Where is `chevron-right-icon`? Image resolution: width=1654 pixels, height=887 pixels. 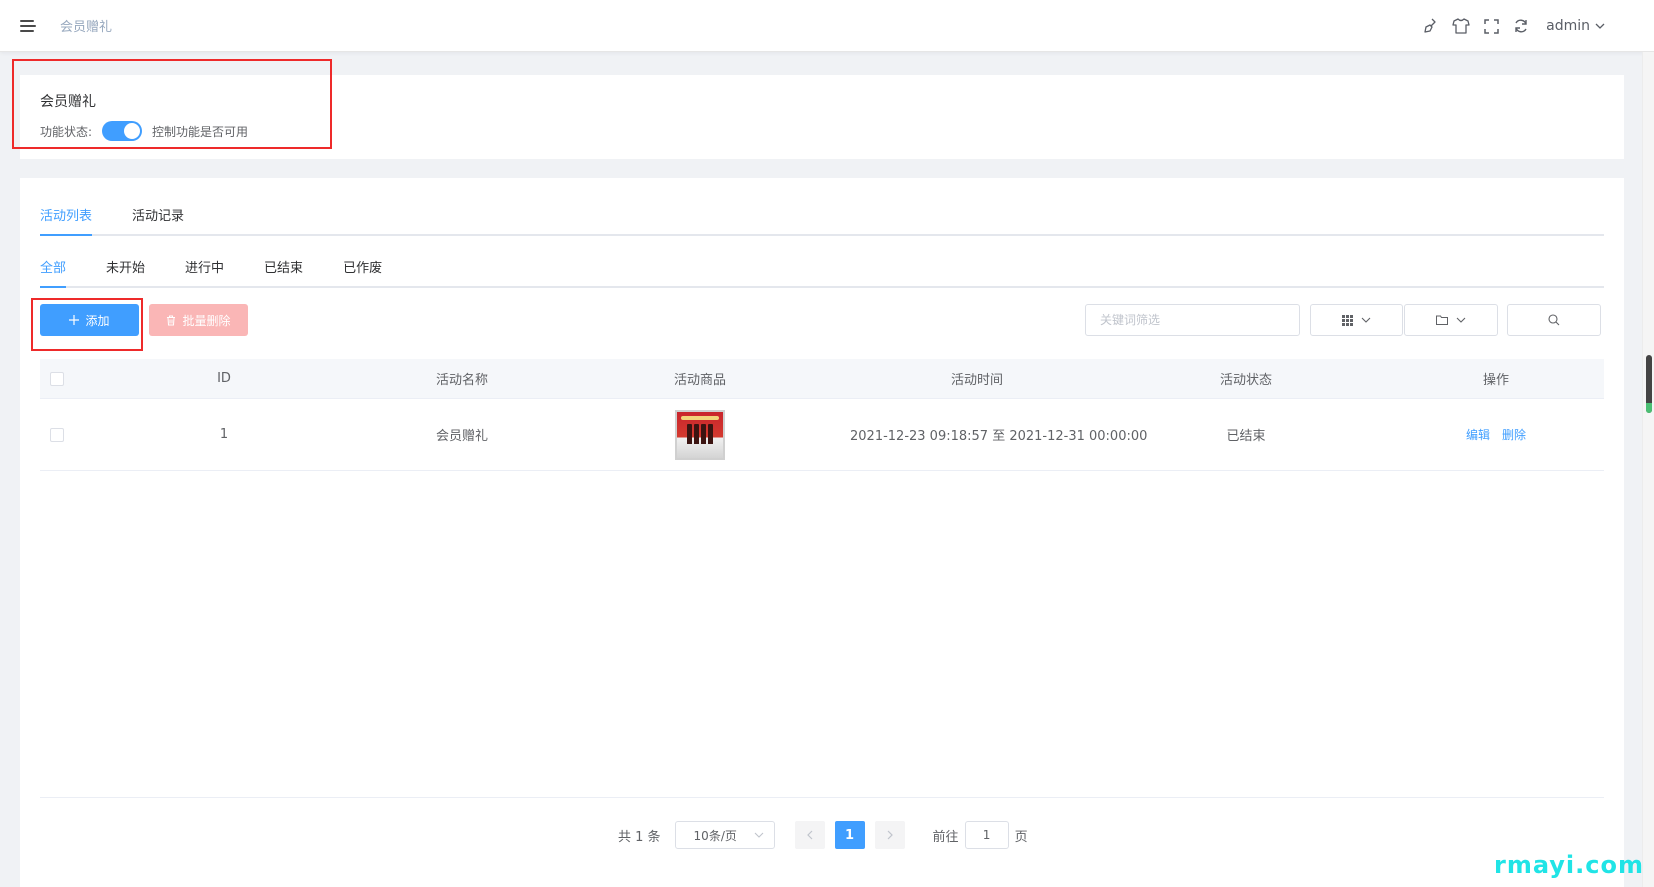 chevron-right-icon is located at coordinates (890, 835).